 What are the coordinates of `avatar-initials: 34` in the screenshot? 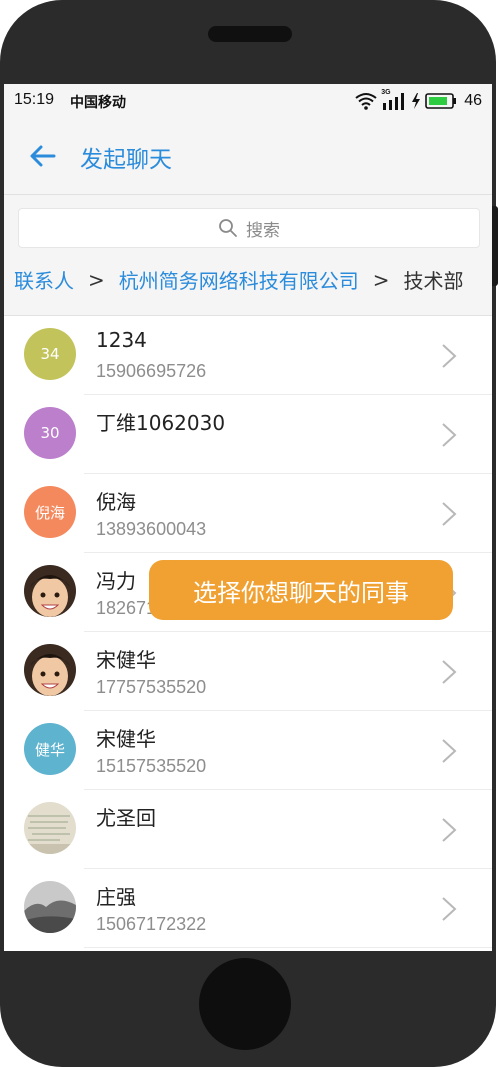 It's located at (50, 354).